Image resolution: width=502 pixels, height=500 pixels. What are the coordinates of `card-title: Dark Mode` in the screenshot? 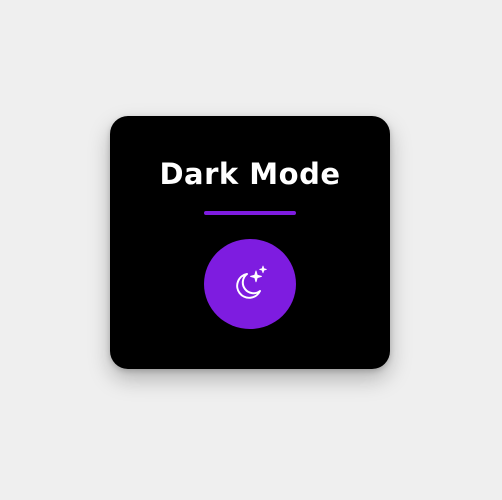 It's located at (250, 174).